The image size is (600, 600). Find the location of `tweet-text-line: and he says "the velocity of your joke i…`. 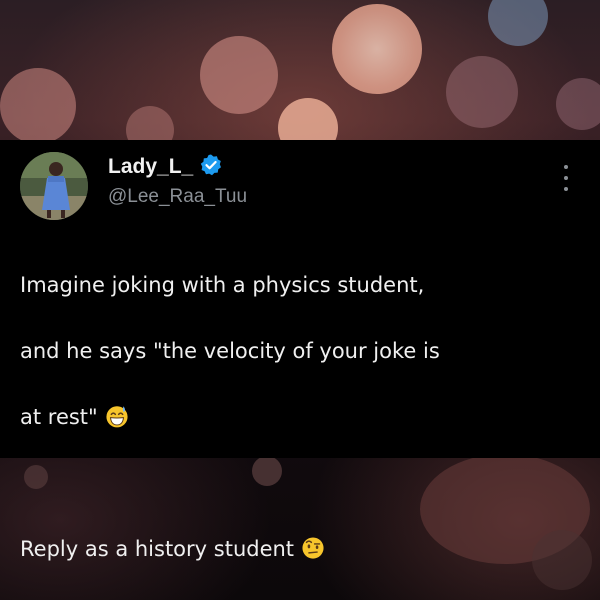

tweet-text-line: and he says "the velocity of your joke i… is located at coordinates (230, 351).